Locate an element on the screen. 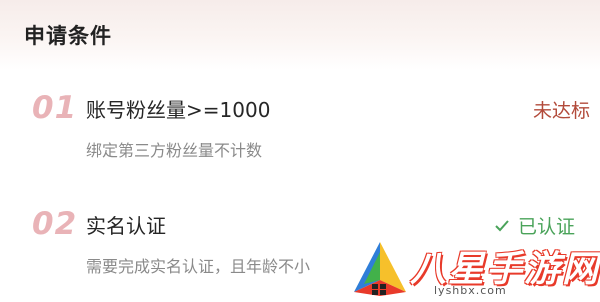  watermark-logo-icon is located at coordinates (380, 271).